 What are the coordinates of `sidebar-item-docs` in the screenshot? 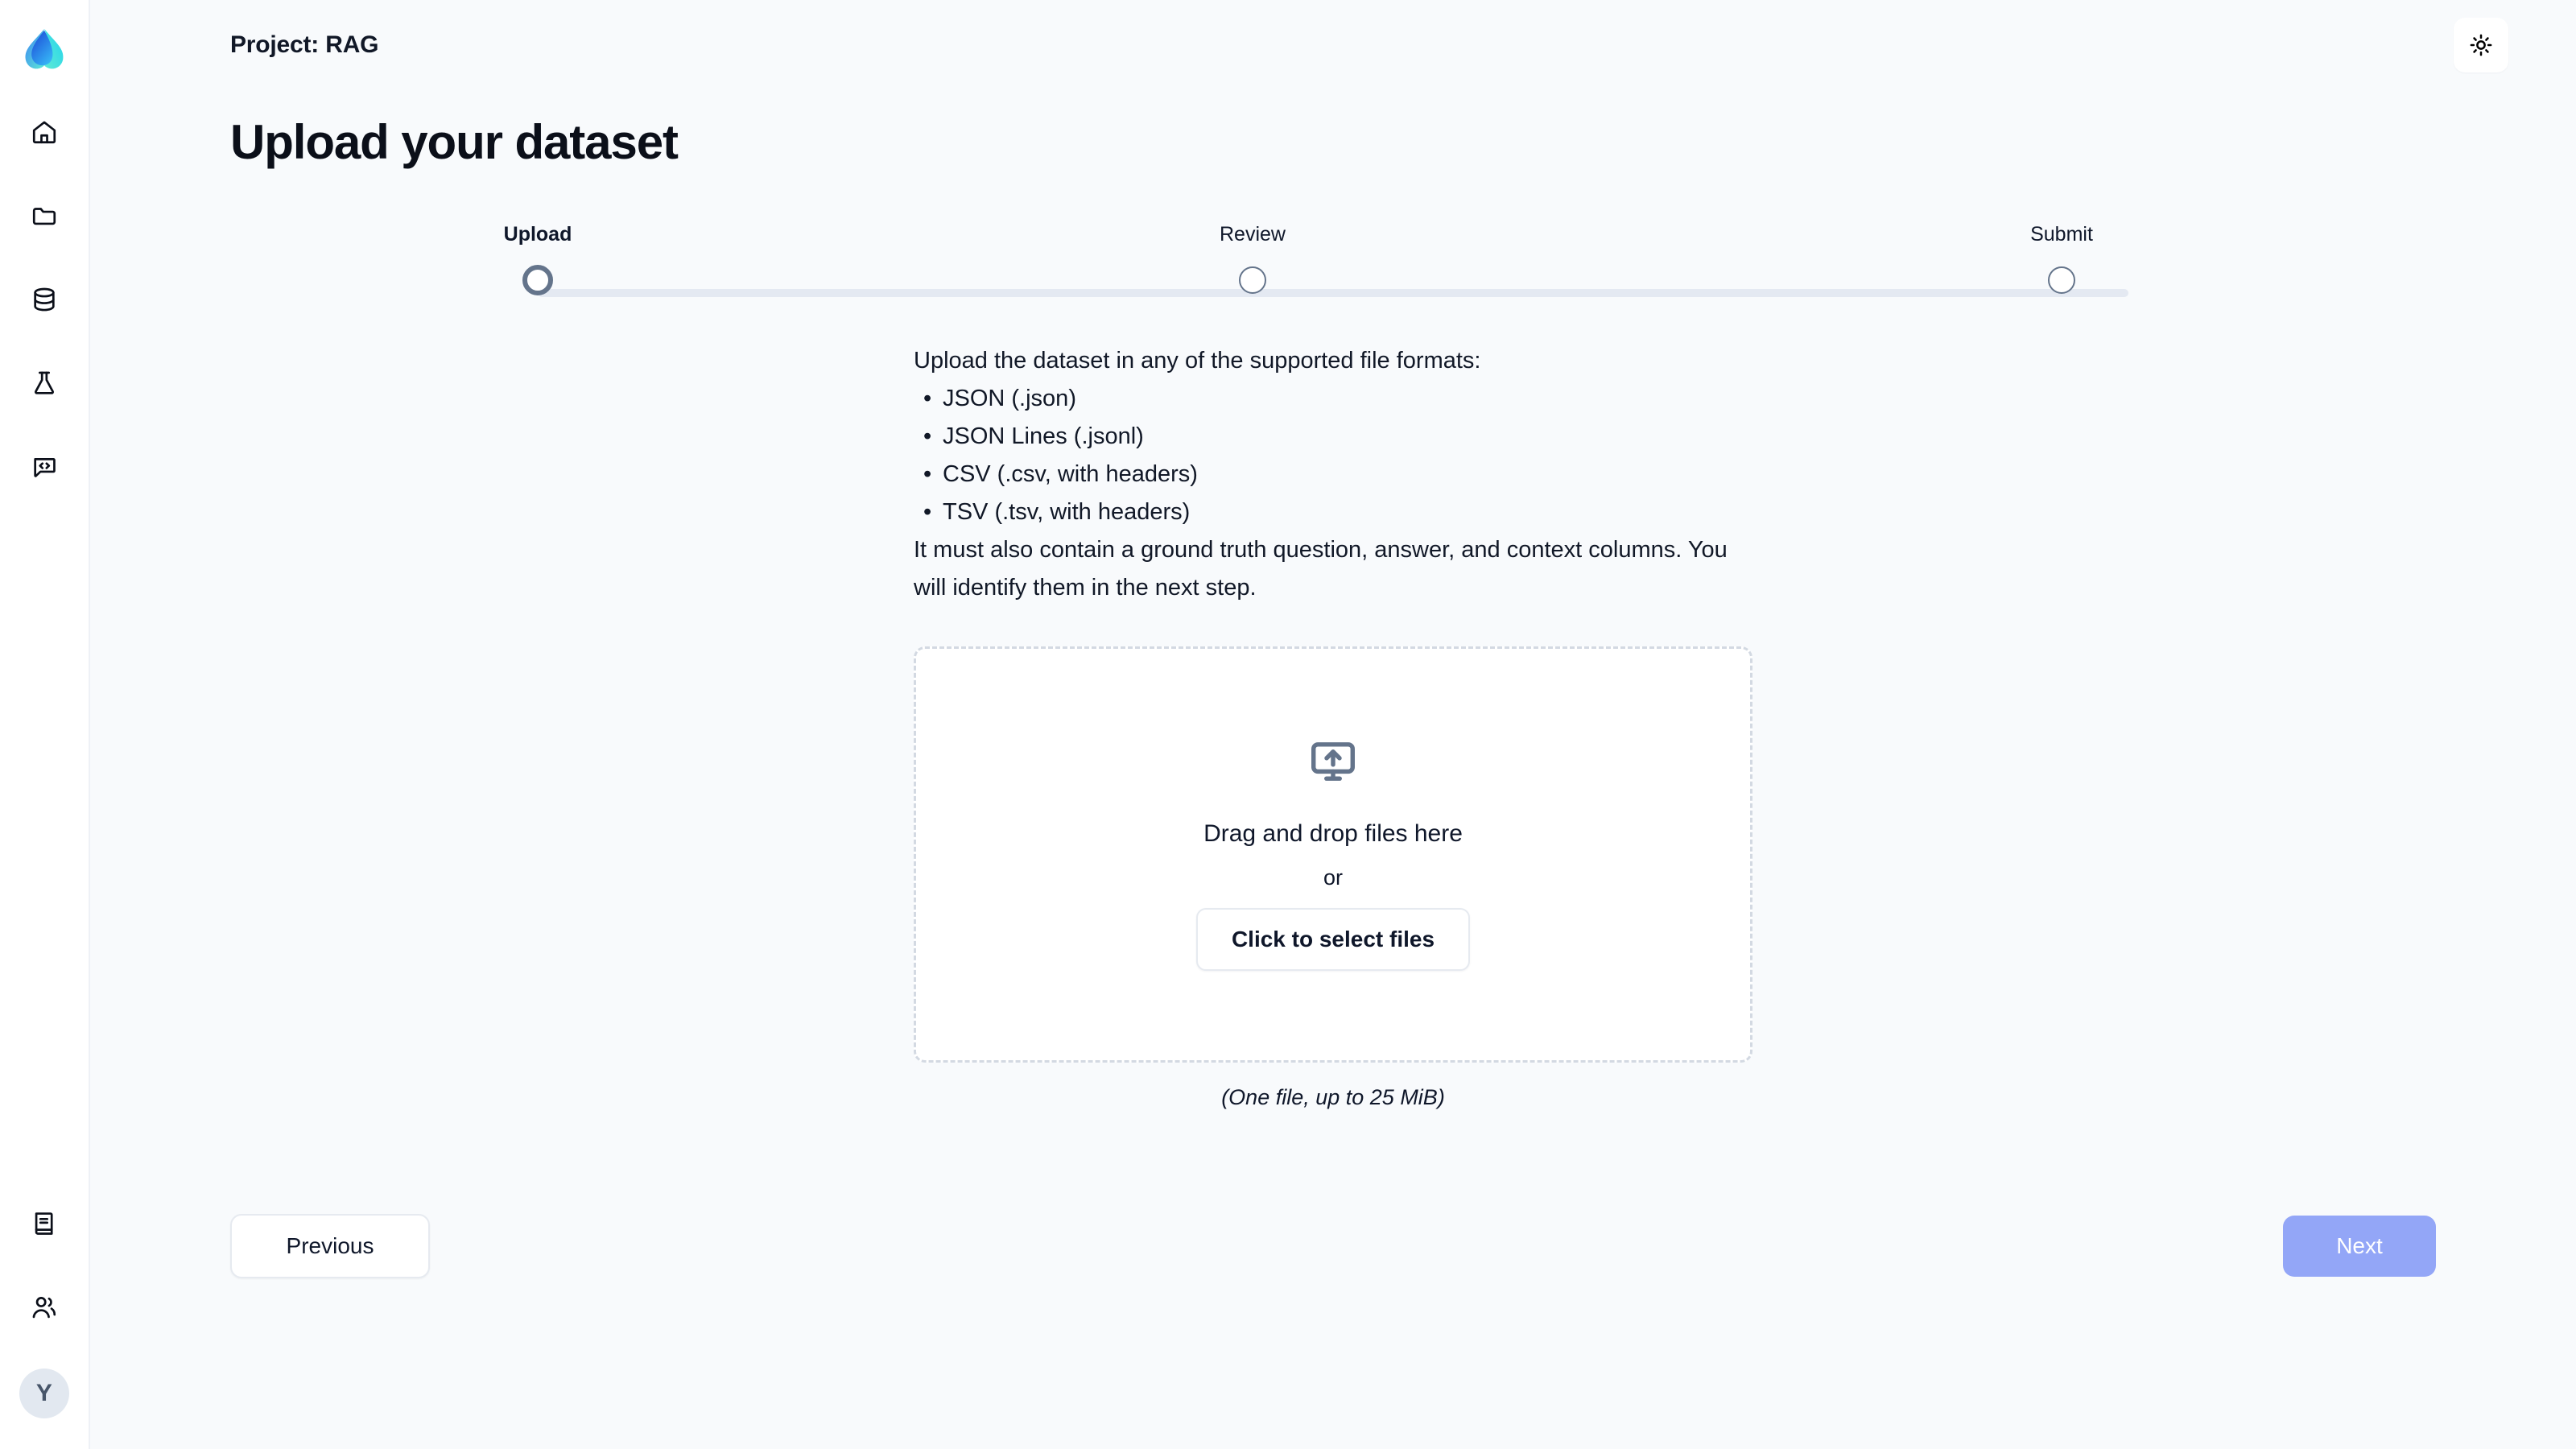 It's located at (44, 1223).